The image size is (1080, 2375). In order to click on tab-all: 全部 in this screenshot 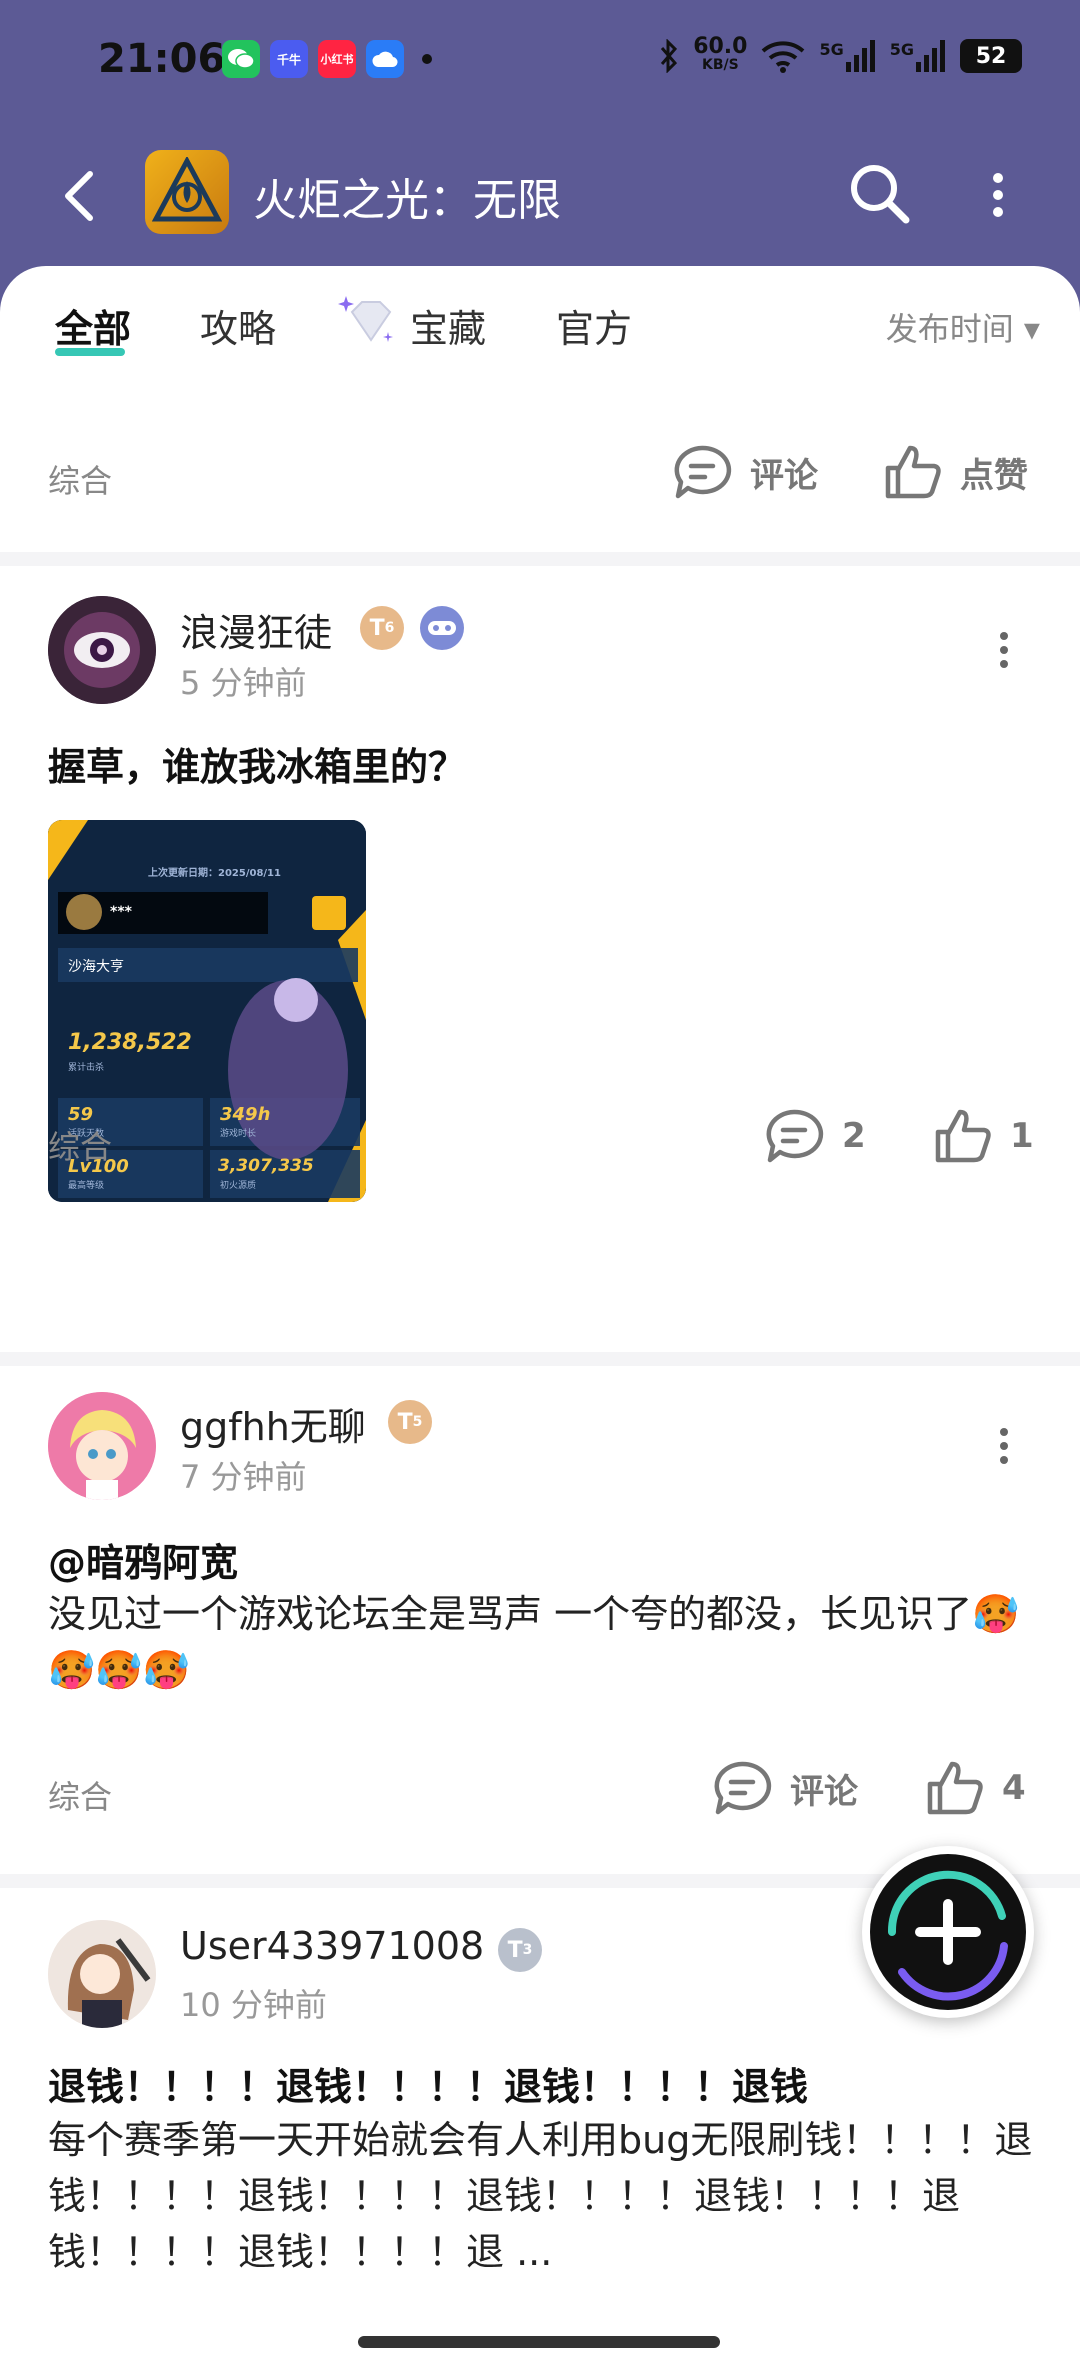, I will do `click(93, 325)`.